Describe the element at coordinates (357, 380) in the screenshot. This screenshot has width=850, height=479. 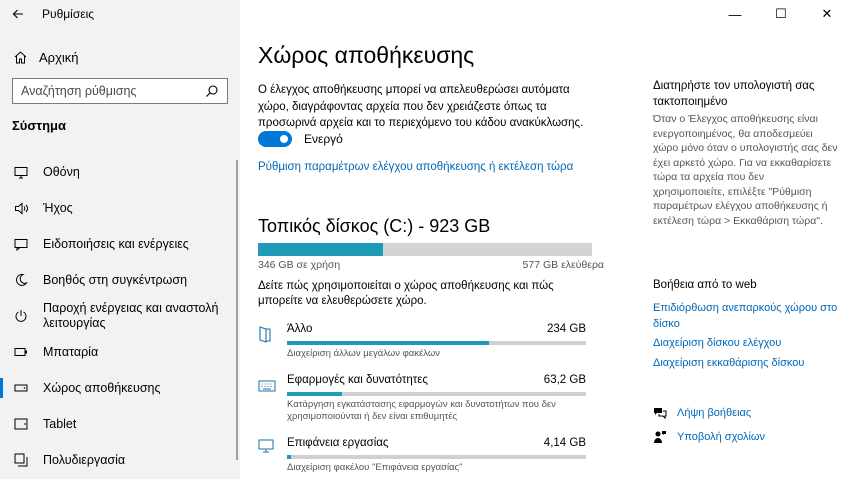
I see `category-name: Εφαρμογές και δυνατότητες` at that location.